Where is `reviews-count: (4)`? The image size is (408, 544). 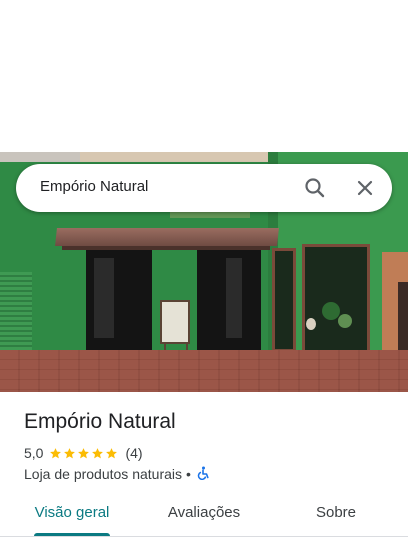
reviews-count: (4) is located at coordinates (133, 453).